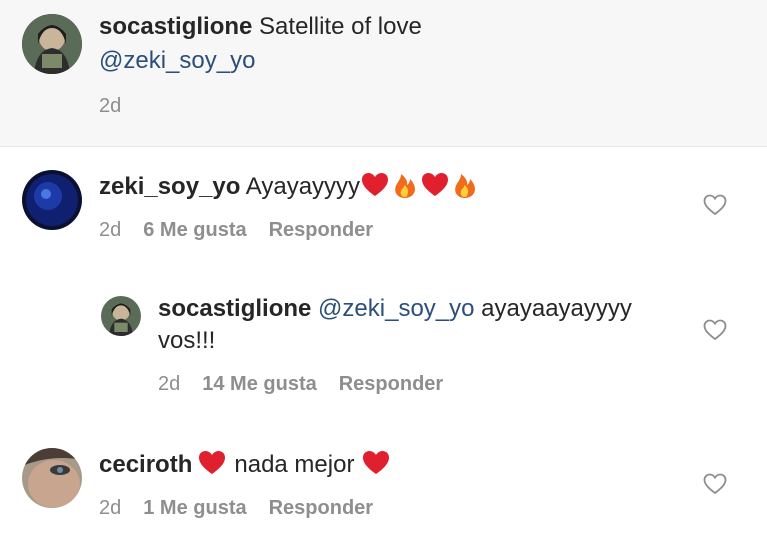 This screenshot has height=547, width=767. What do you see at coordinates (383, 146) in the screenshot?
I see `divider` at bounding box center [383, 146].